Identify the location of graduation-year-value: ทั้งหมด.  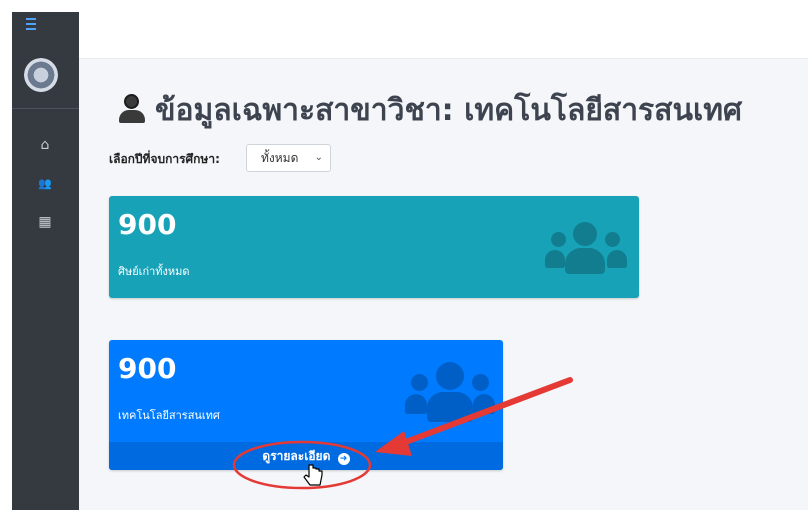
(280, 158).